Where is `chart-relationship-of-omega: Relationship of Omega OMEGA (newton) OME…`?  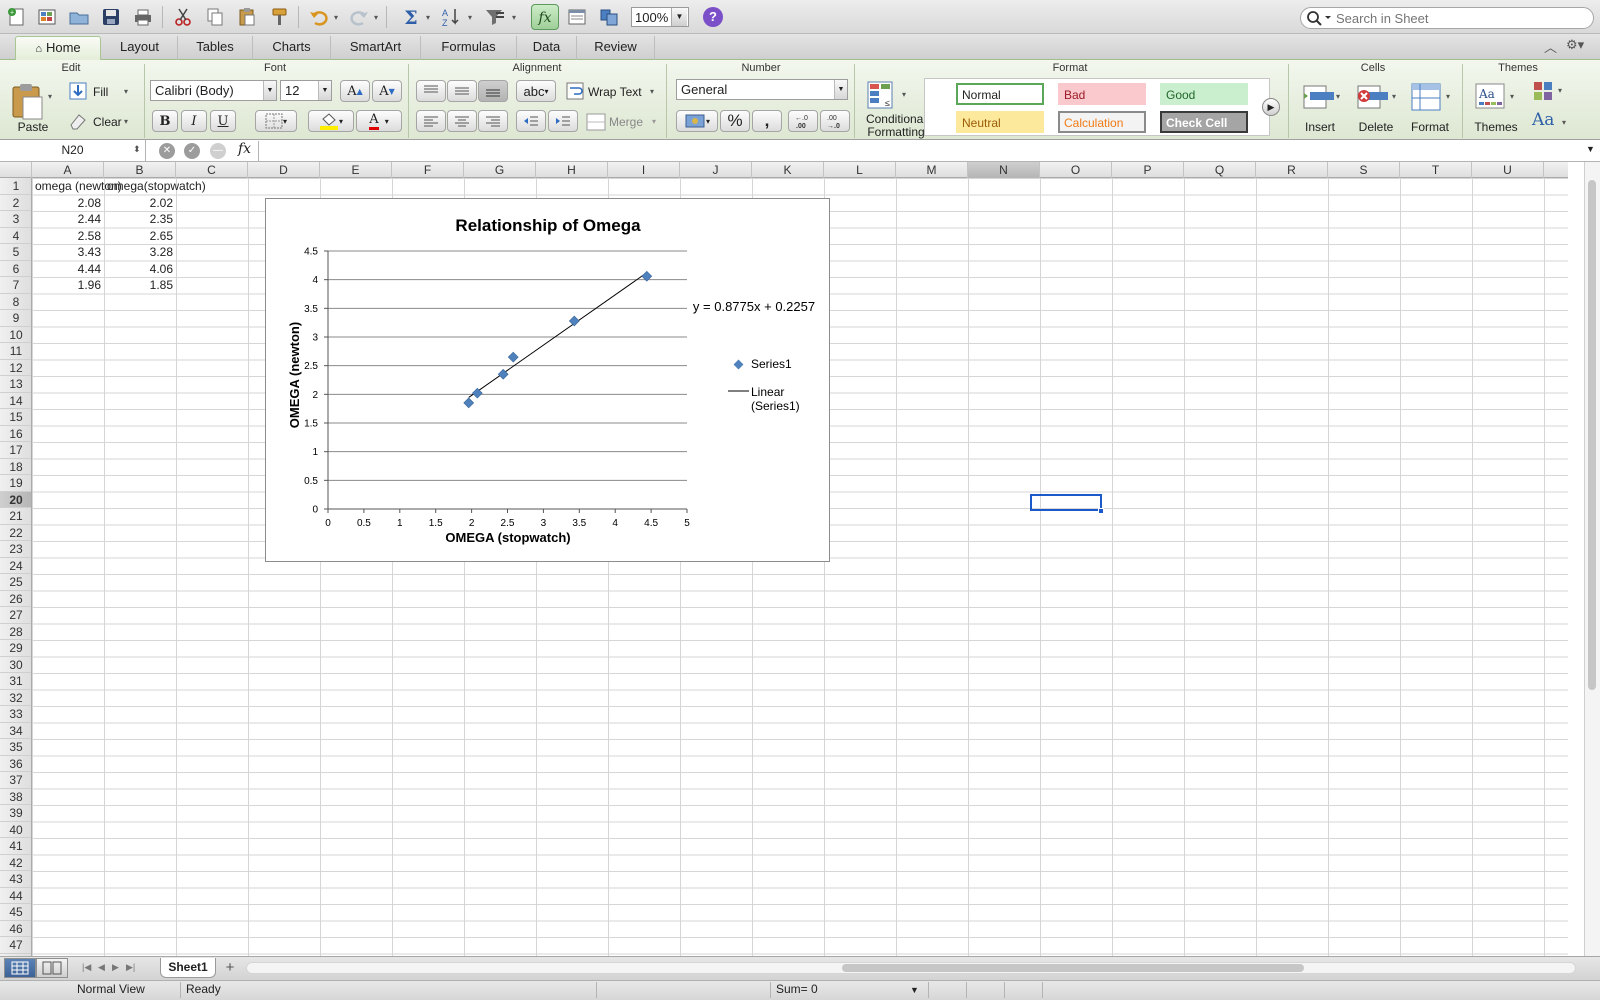
chart-relationship-of-omega: Relationship of Omega OMEGA (newton) OME… is located at coordinates (547, 380).